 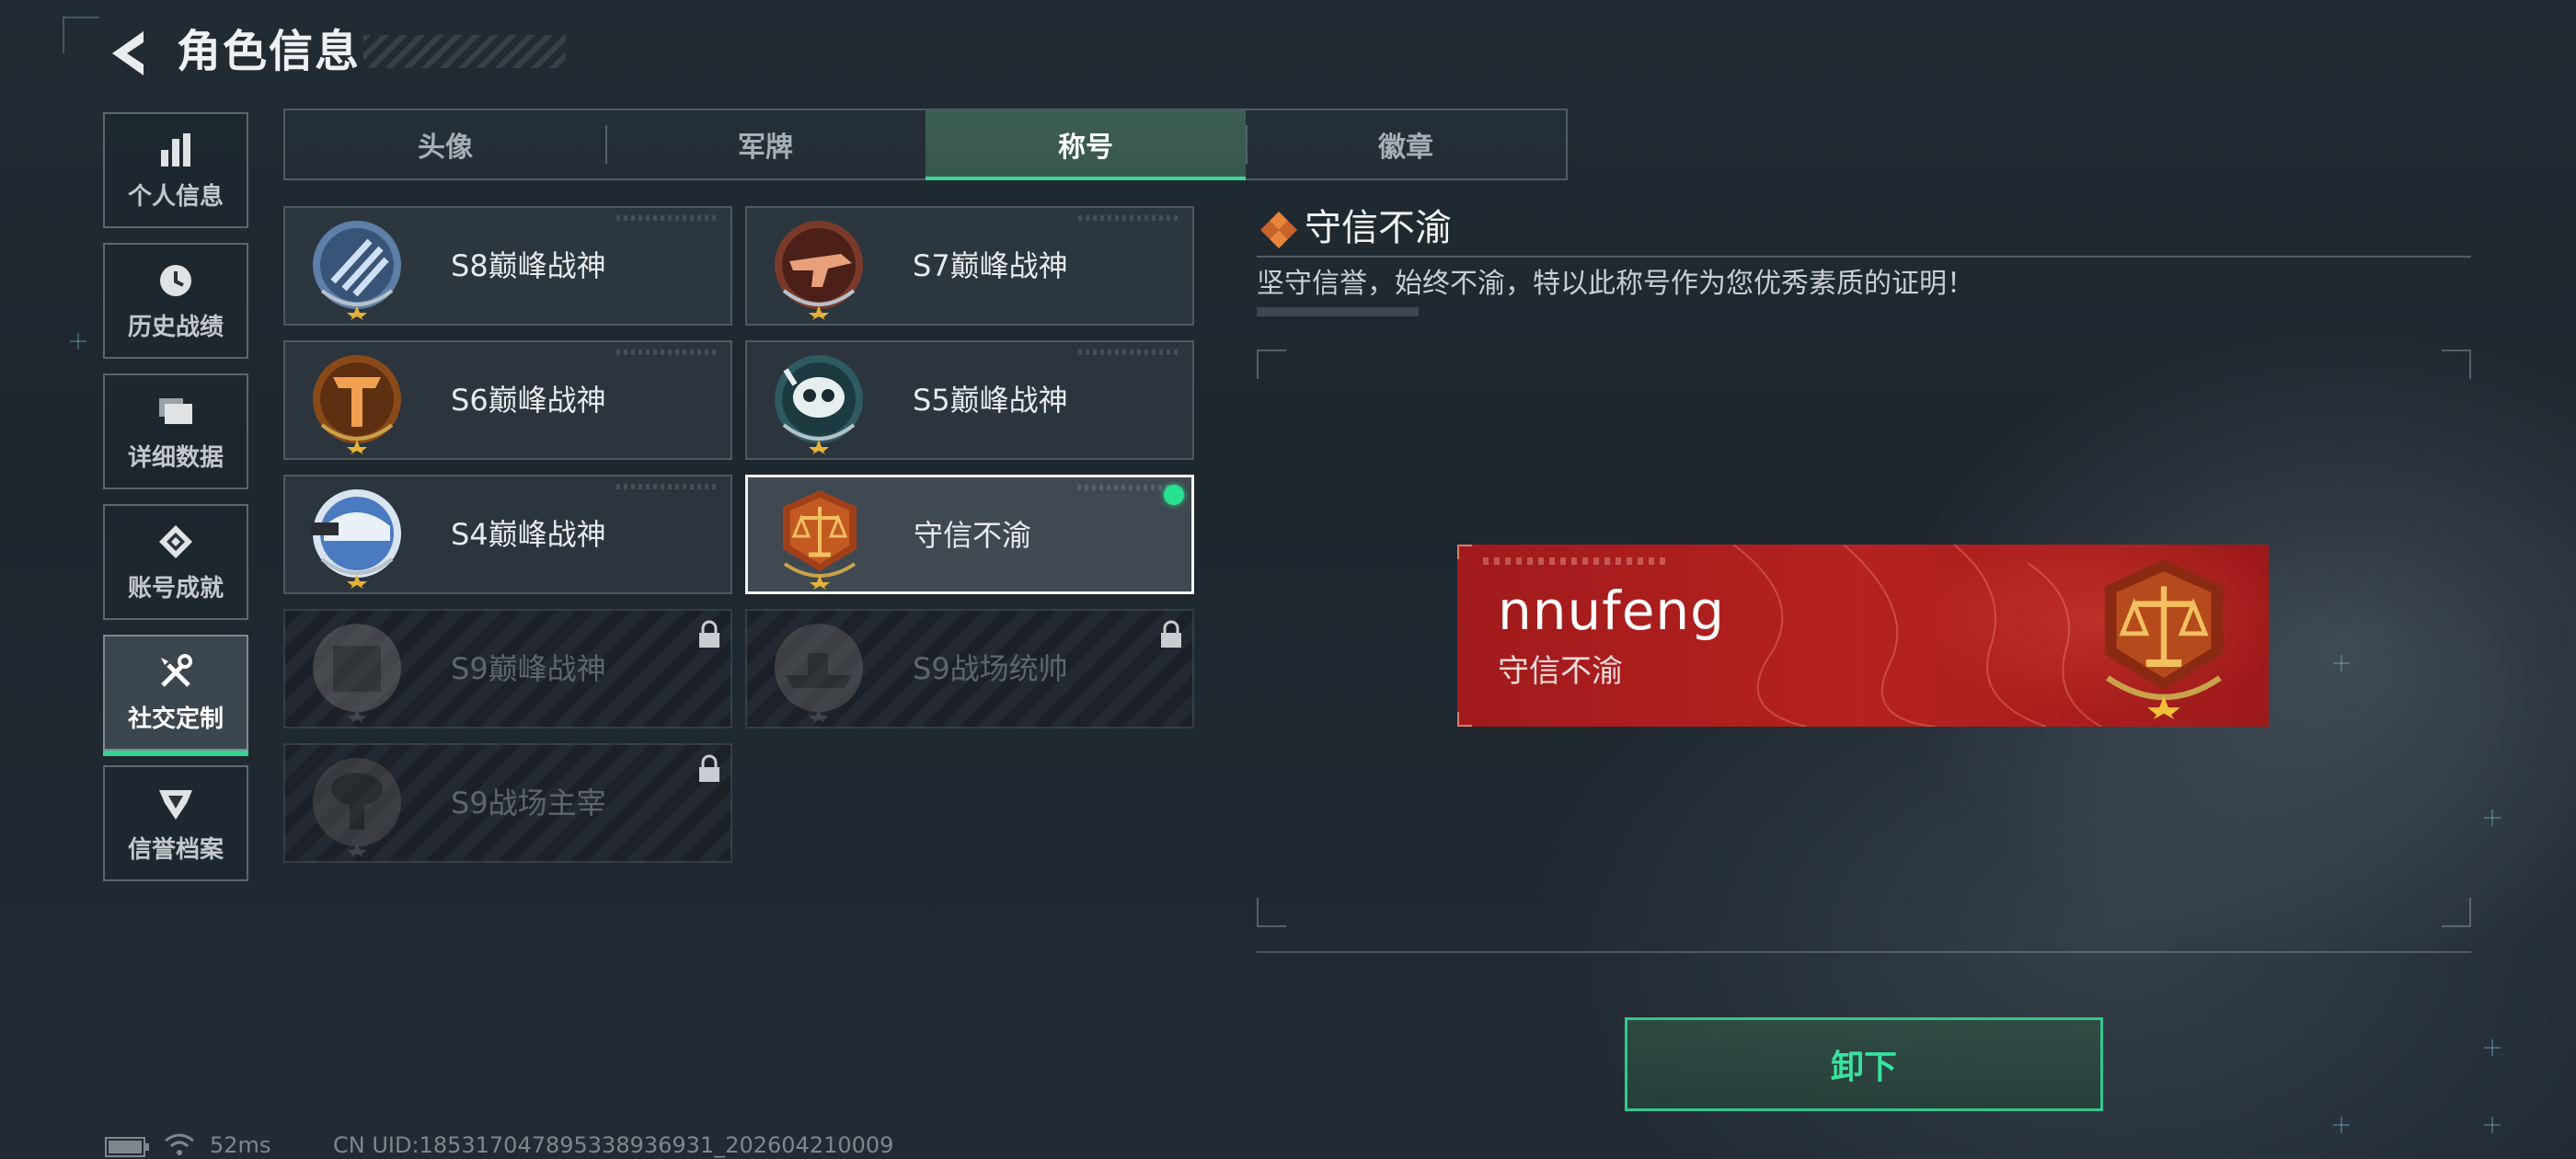 What do you see at coordinates (175, 562) in the screenshot?
I see `sidebar-item-achievements: 账号成就` at bounding box center [175, 562].